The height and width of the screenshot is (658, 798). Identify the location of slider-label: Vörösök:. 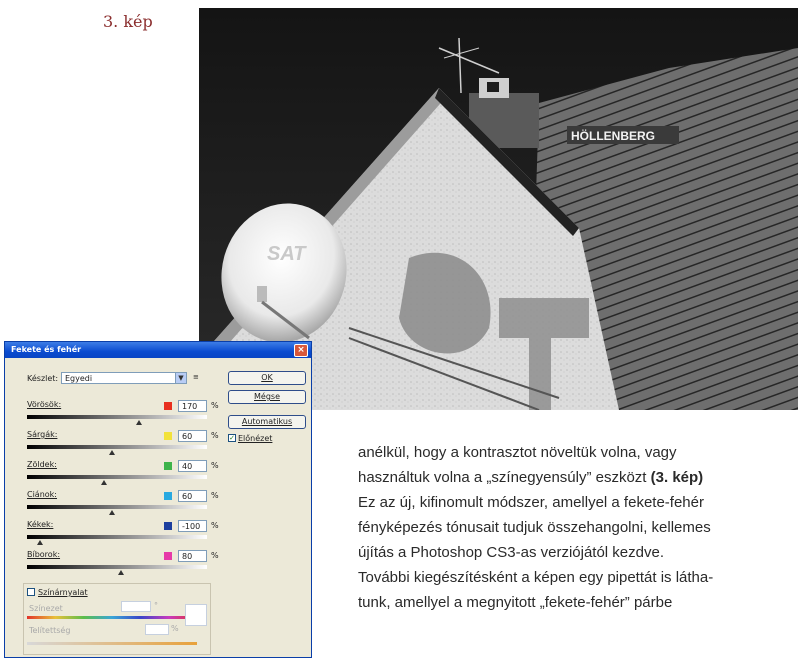
(44, 404).